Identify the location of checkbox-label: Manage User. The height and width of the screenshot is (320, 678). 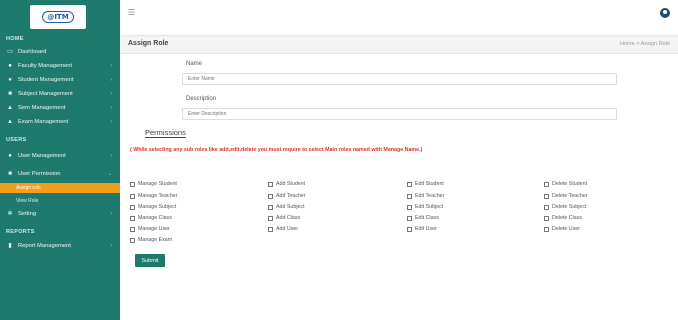
(154, 229).